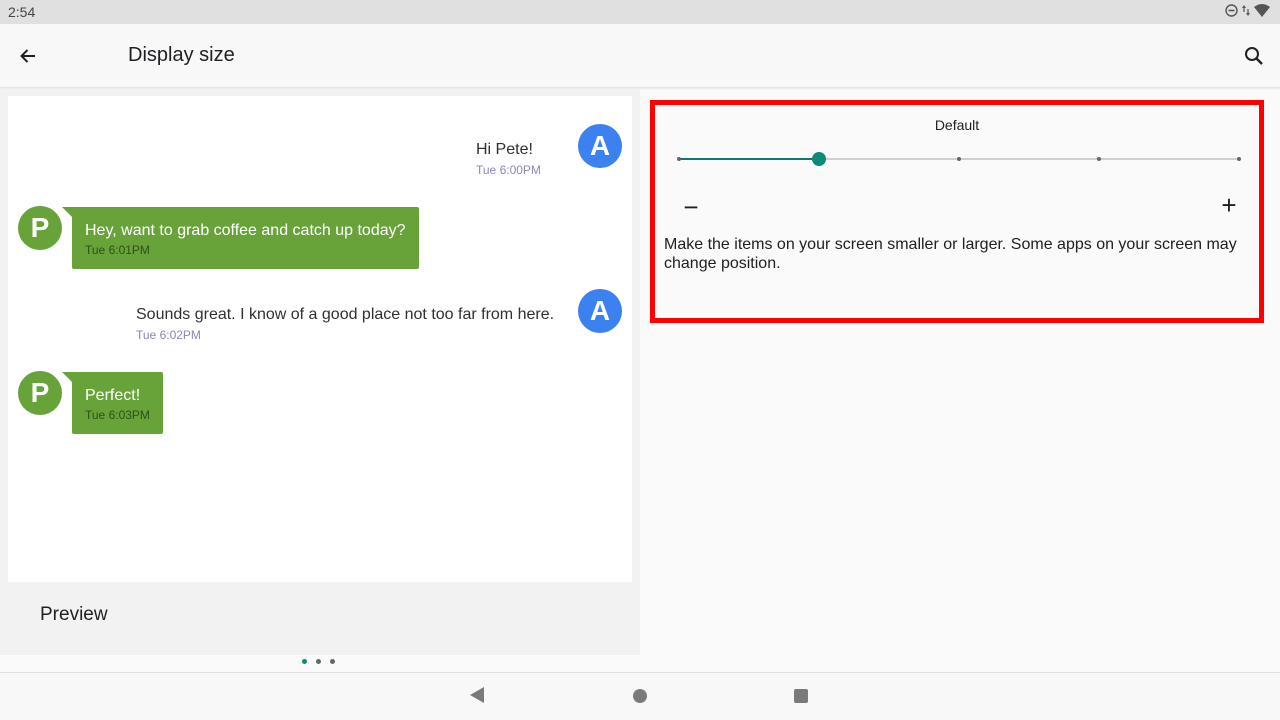 This screenshot has height=720, width=1280. Describe the element at coordinates (640, 56) in the screenshot. I see `app-bar: Display size` at that location.